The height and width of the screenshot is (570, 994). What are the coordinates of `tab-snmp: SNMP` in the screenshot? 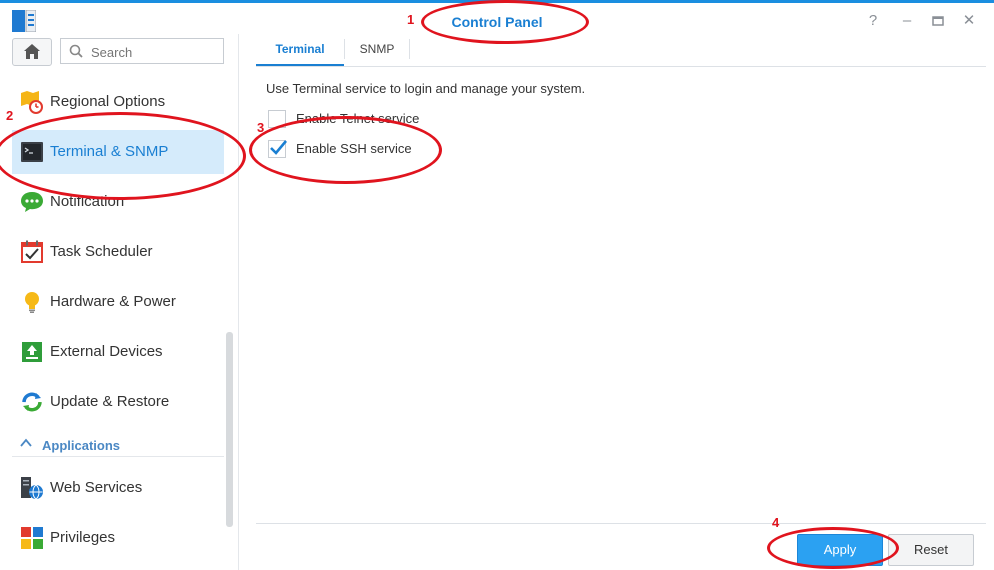 It's located at (377, 49).